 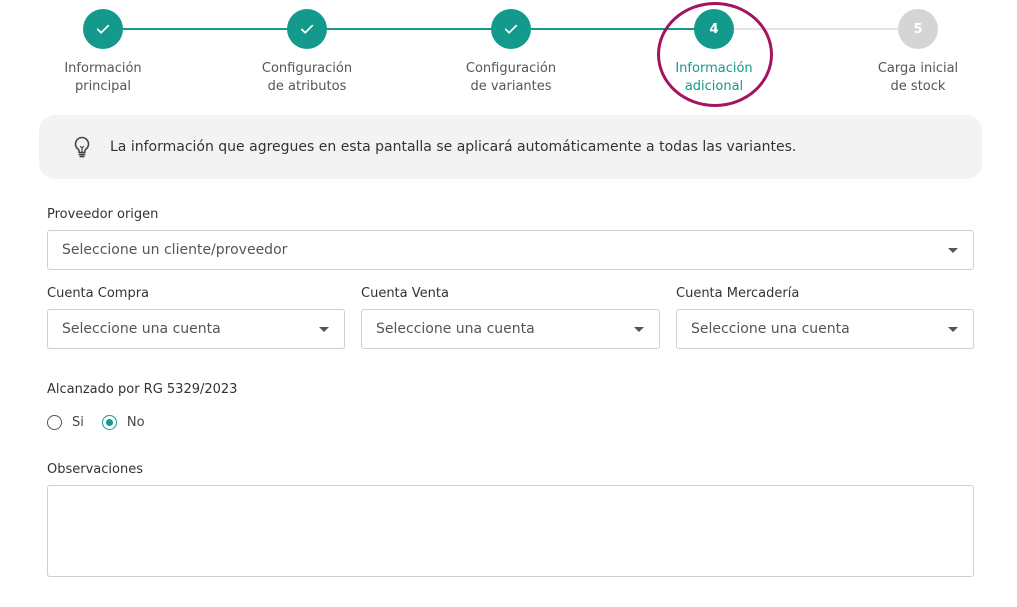 What do you see at coordinates (103, 214) in the screenshot?
I see `proveedor-origen-label: Proveedor origen` at bounding box center [103, 214].